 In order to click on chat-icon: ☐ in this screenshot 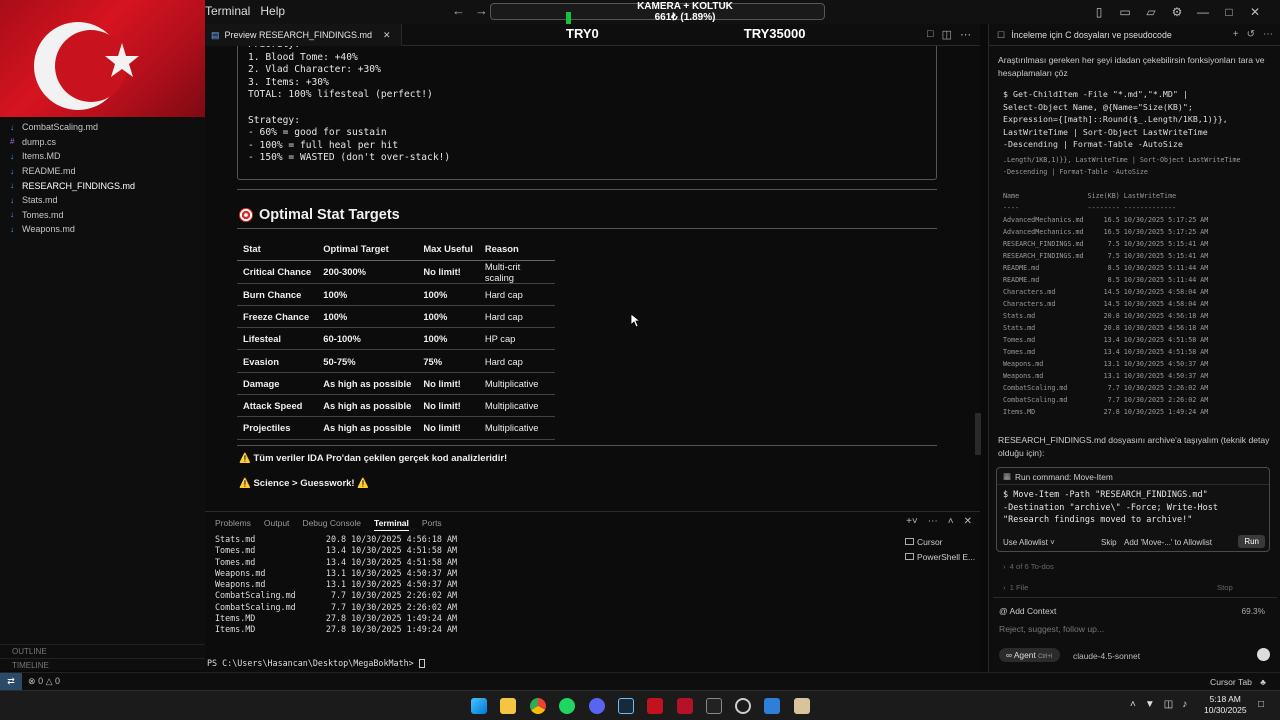, I will do `click(1001, 35)`.